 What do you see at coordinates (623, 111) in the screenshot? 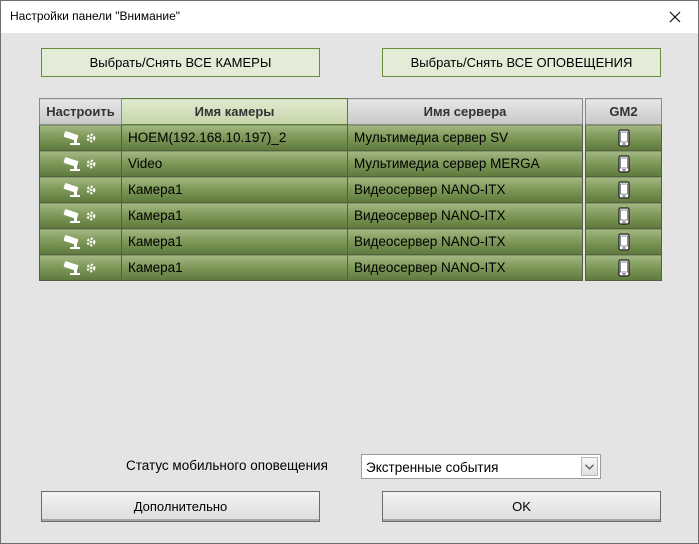
I see `header-gm2: GM2` at bounding box center [623, 111].